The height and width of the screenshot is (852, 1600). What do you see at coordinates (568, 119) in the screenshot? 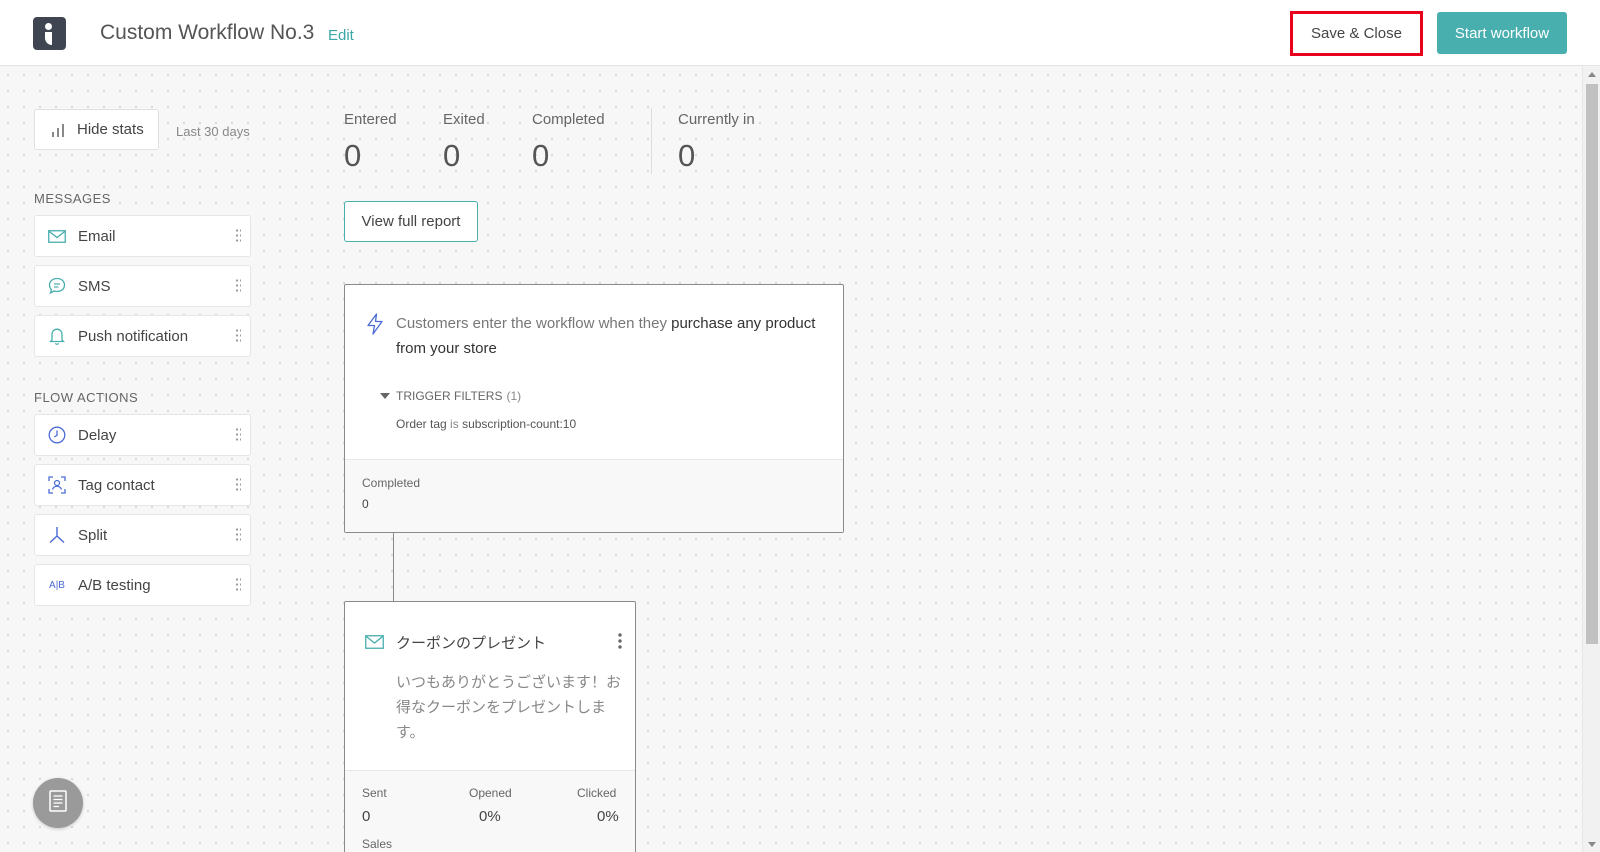
I see `completed-label: Completed` at bounding box center [568, 119].